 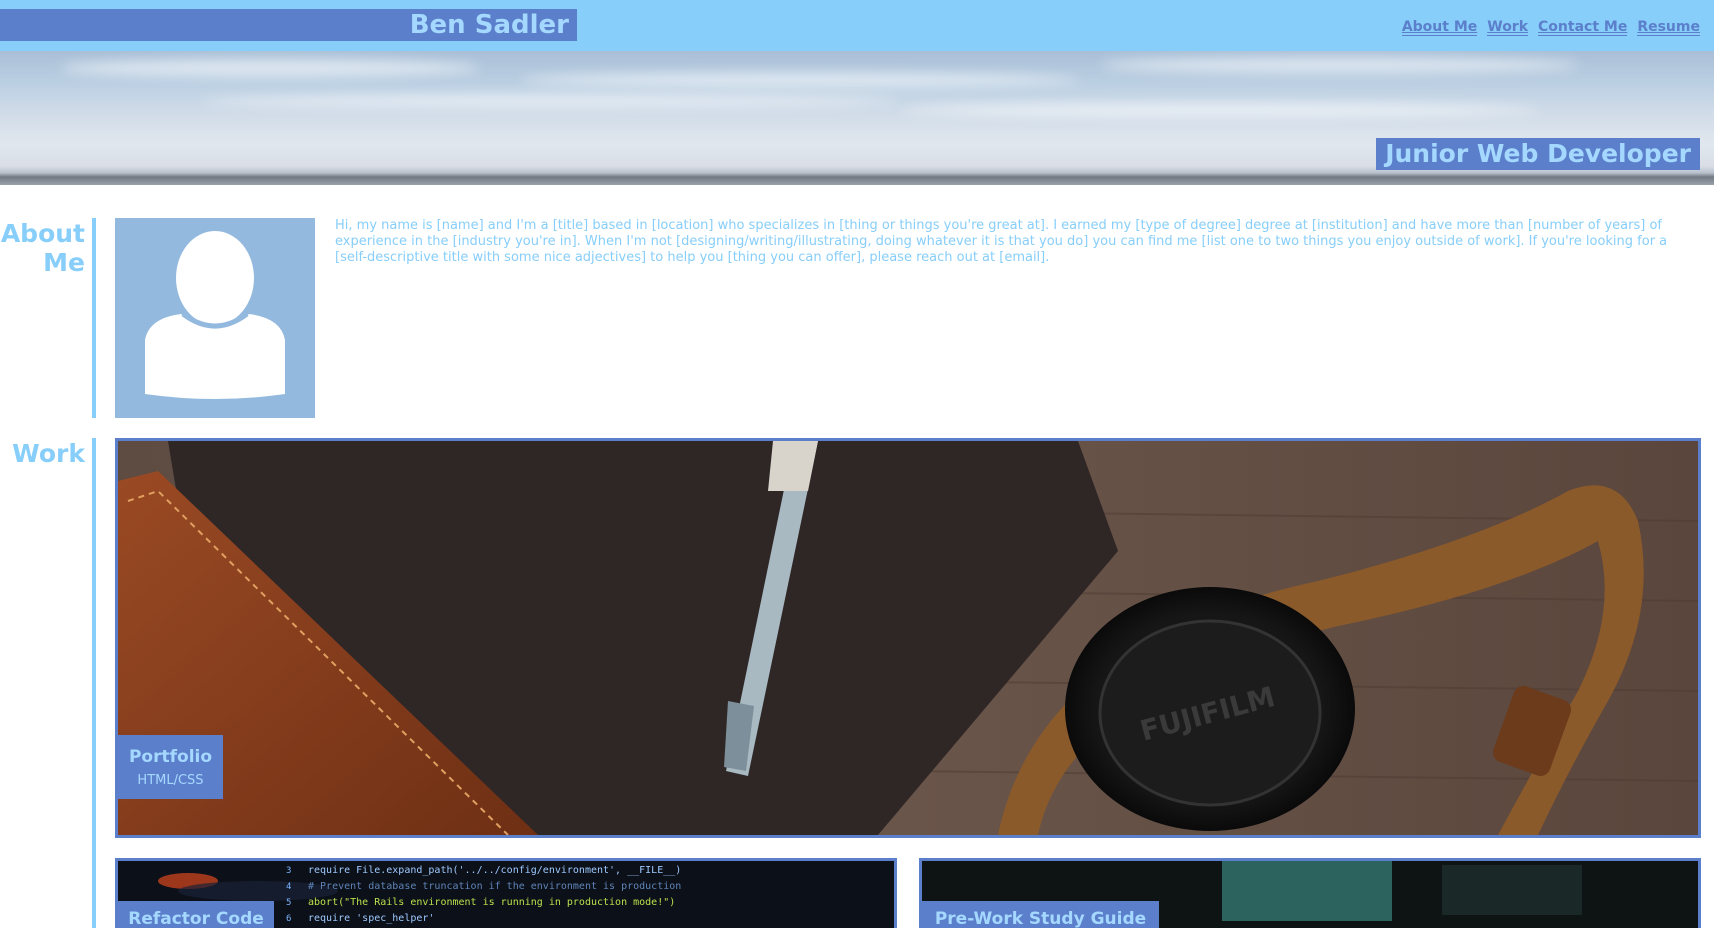 What do you see at coordinates (1508, 27) in the screenshot?
I see `nav-link-work: Work` at bounding box center [1508, 27].